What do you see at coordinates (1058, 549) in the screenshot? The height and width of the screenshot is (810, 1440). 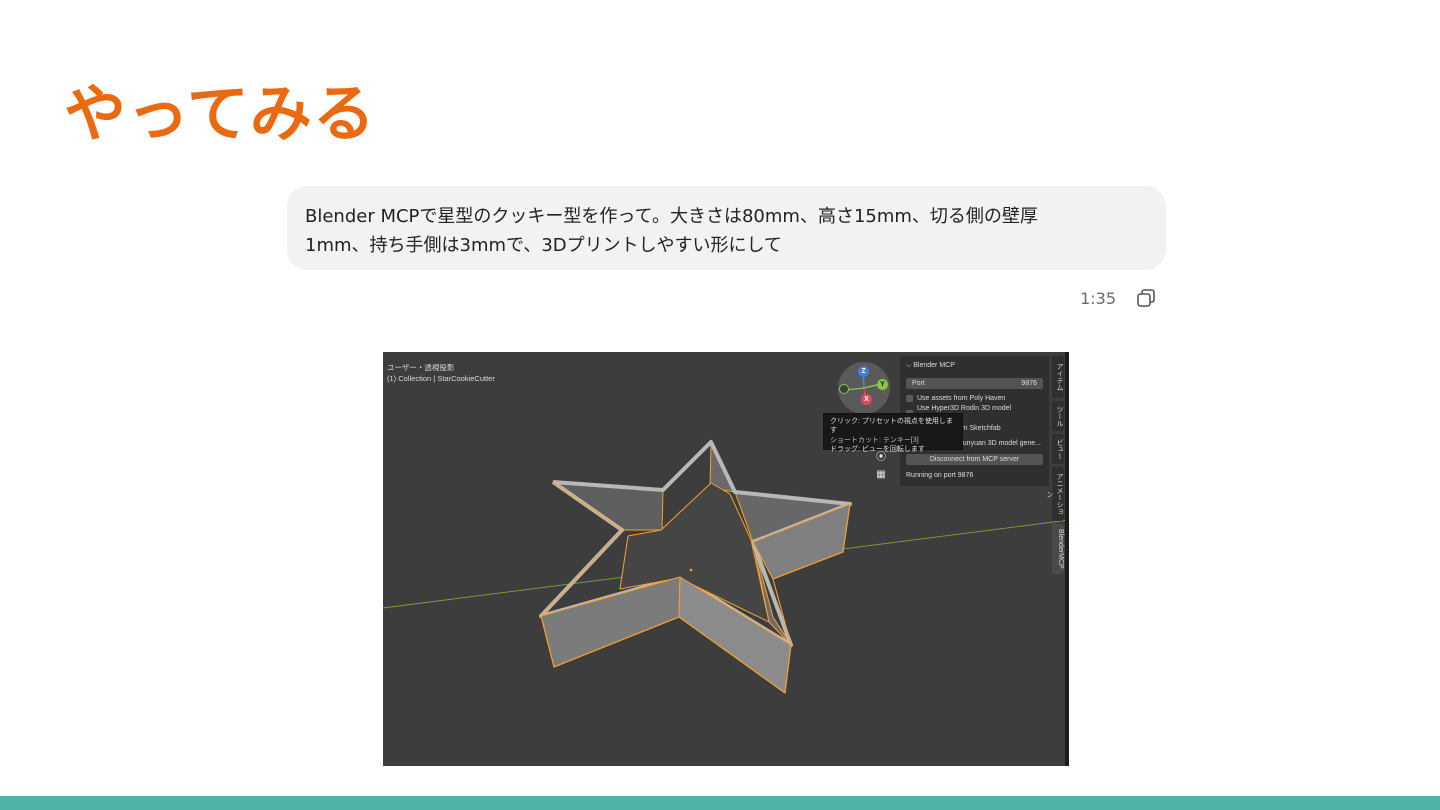 I see `tab-blendermcp: BlenderMCP` at bounding box center [1058, 549].